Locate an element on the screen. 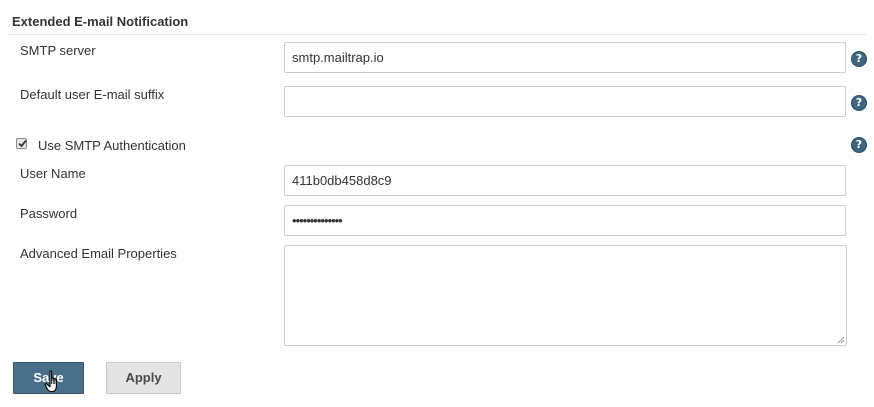 The width and height of the screenshot is (874, 407). email-suffix-help-icon: ? is located at coordinates (859, 103).